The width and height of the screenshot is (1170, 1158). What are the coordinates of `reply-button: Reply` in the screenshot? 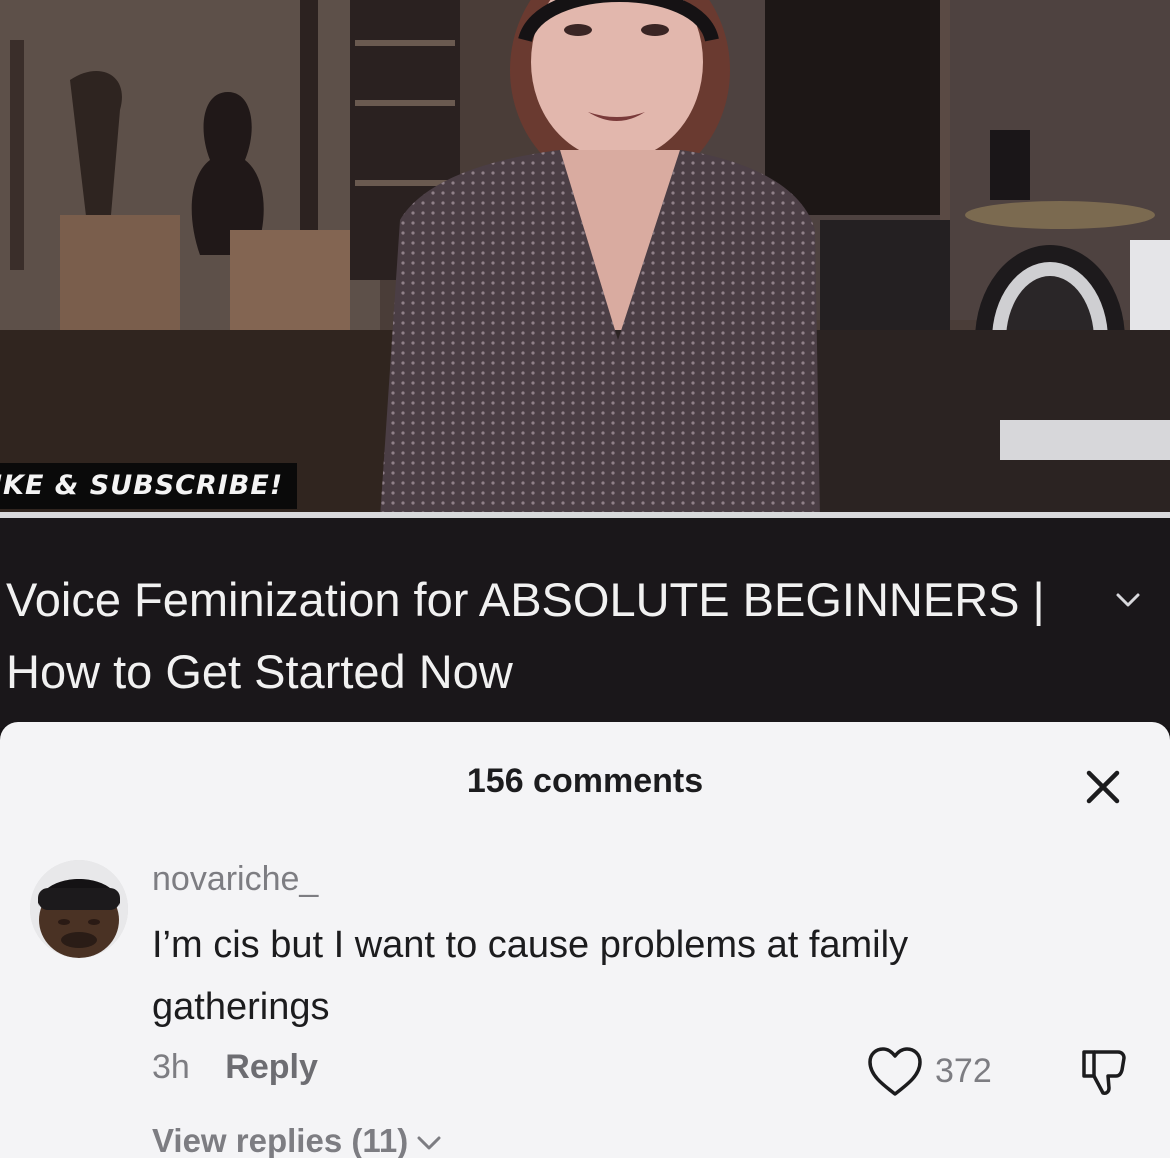 It's located at (271, 1067).